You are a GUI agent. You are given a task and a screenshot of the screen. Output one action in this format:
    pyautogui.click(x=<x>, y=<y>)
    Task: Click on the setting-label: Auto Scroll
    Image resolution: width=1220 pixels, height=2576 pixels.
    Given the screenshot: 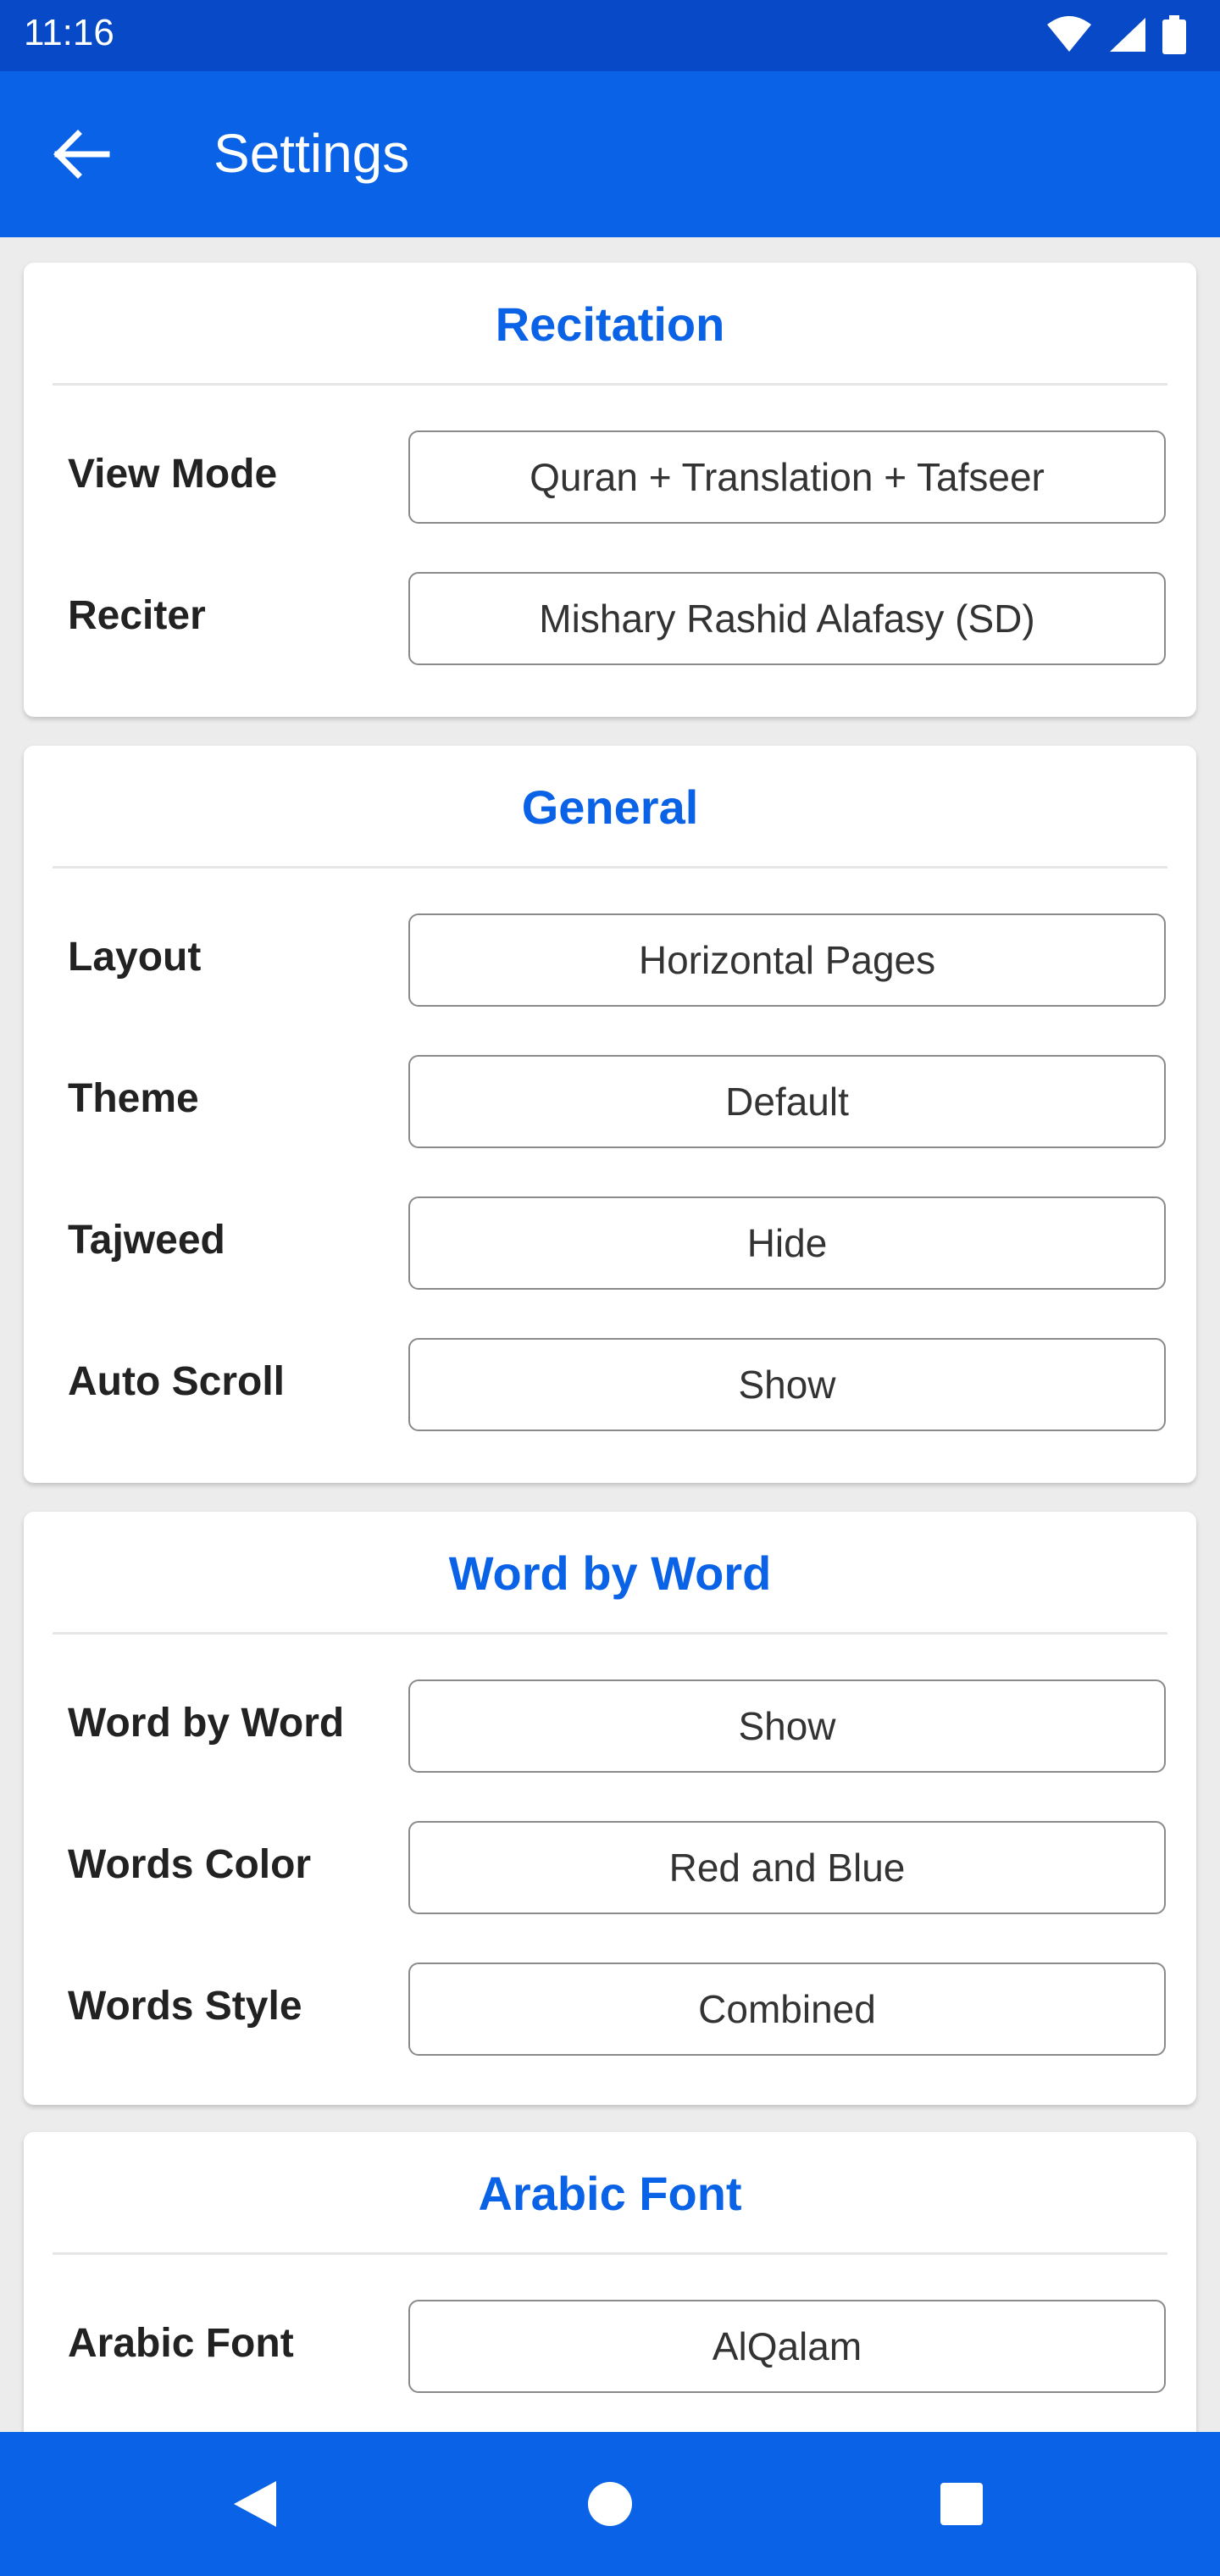 What is the action you would take?
    pyautogui.click(x=177, y=1381)
    